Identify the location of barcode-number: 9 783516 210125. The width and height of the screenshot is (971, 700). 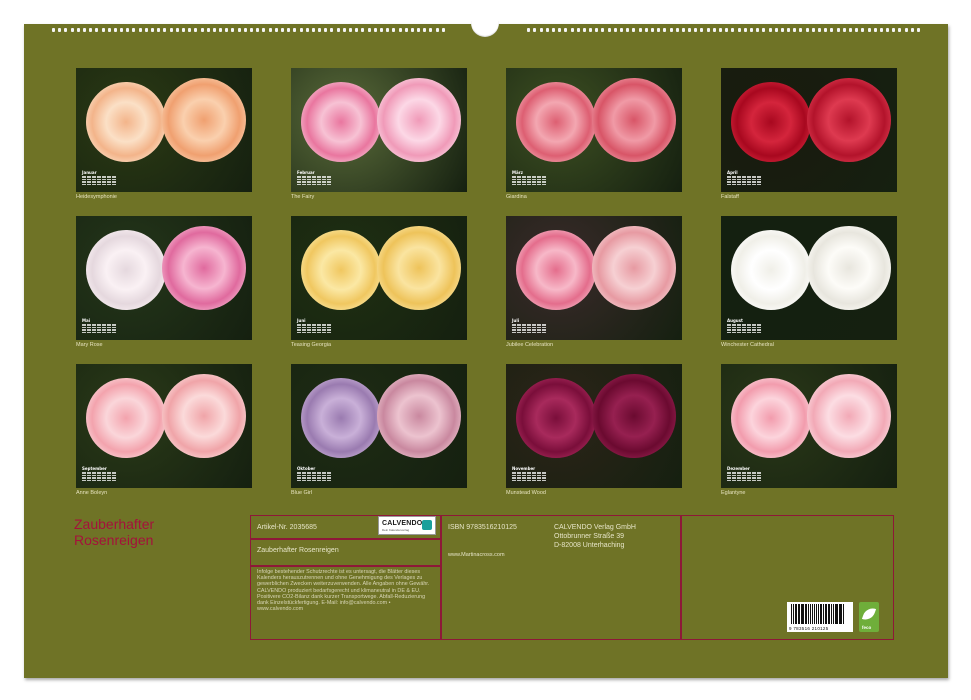
(809, 628).